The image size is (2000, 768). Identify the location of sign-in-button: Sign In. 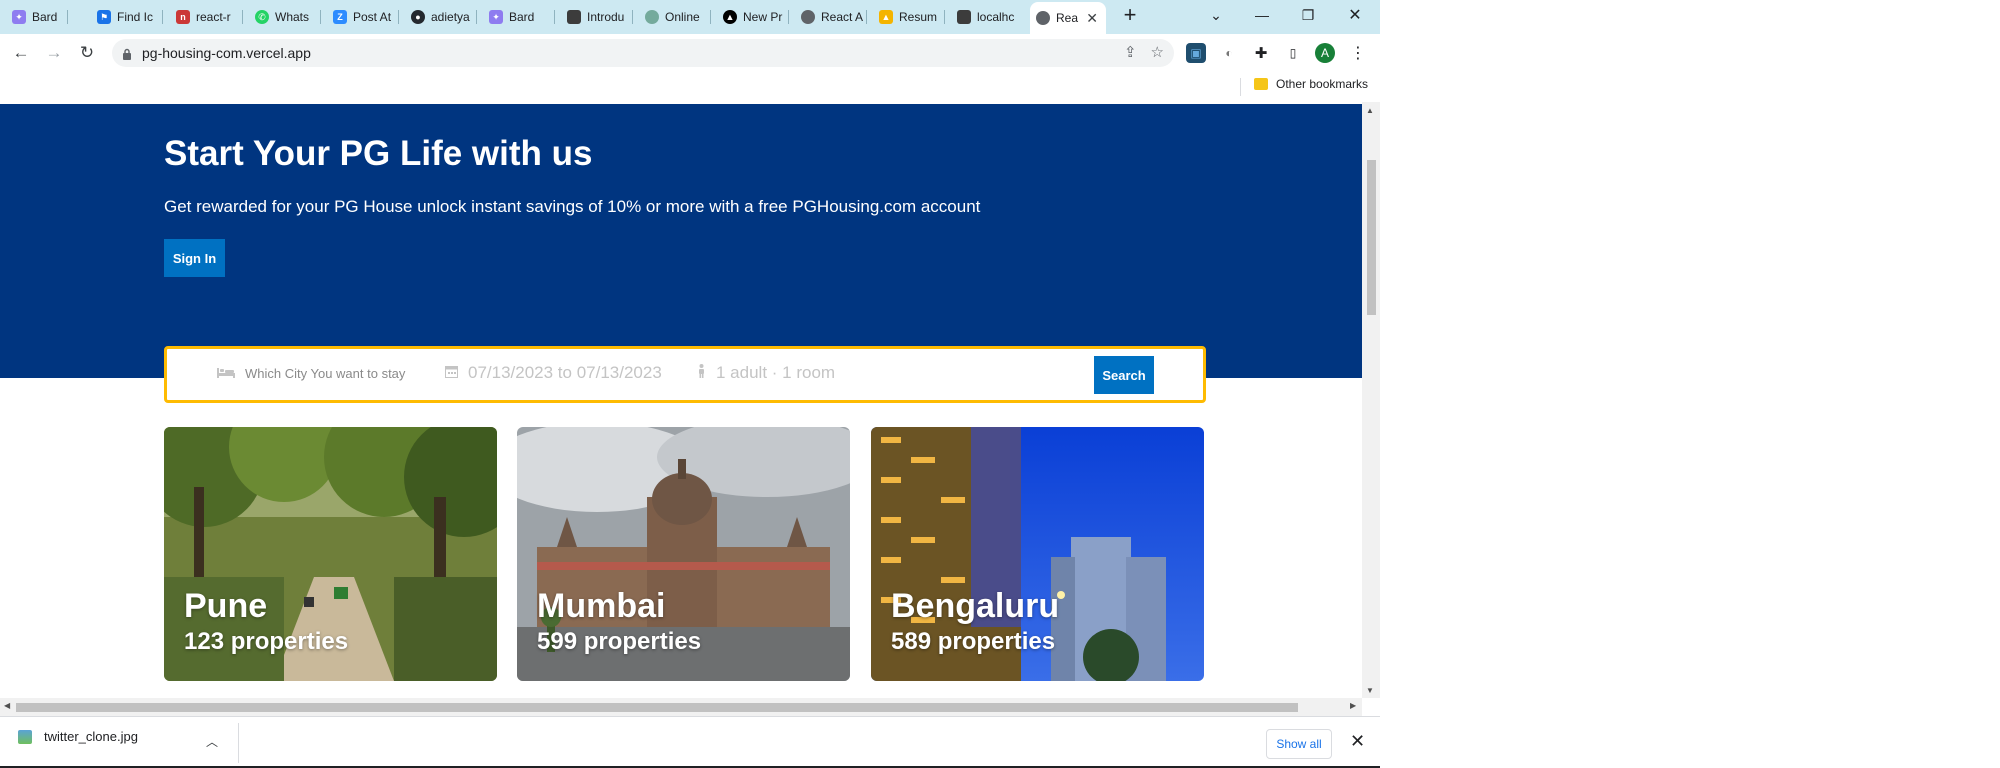
(194, 258).